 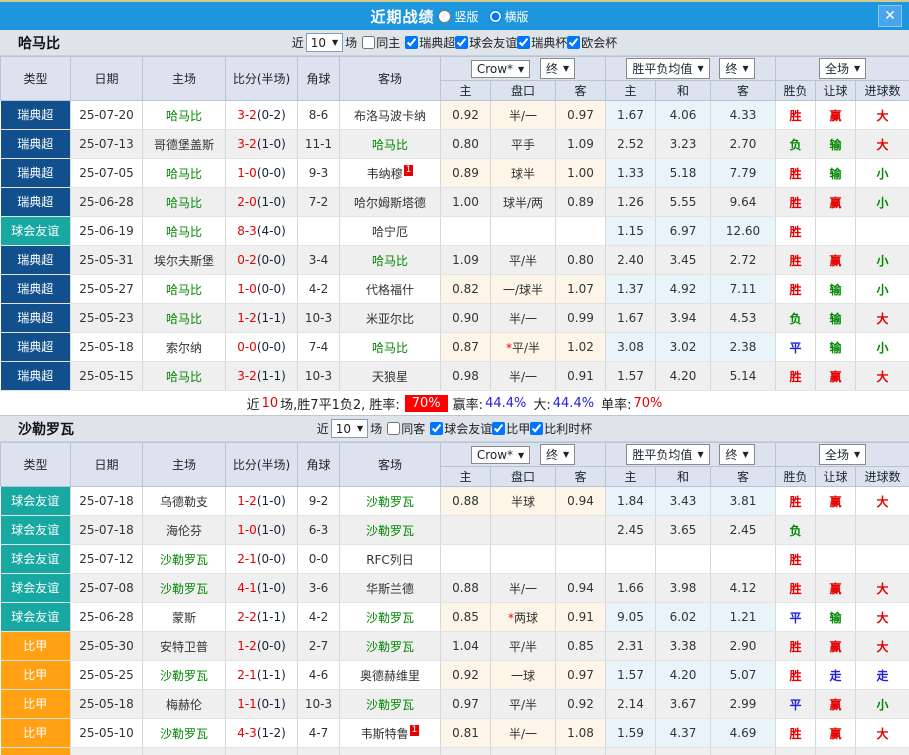 What do you see at coordinates (271, 704) in the screenshot?
I see `half-time-score: (0-1)` at bounding box center [271, 704].